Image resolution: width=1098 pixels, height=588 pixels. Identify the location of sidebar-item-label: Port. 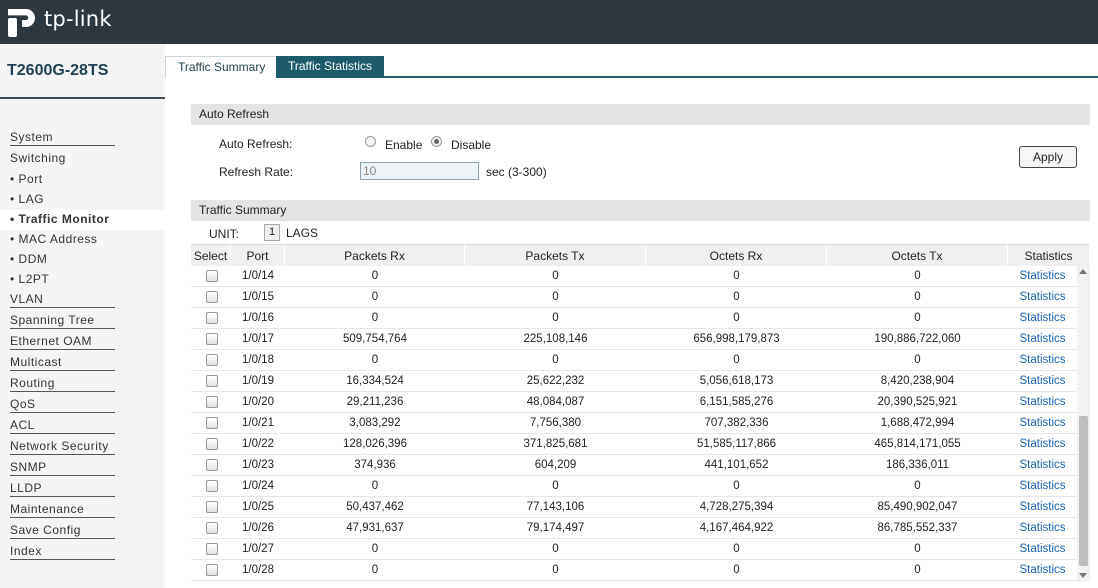
(26, 179).